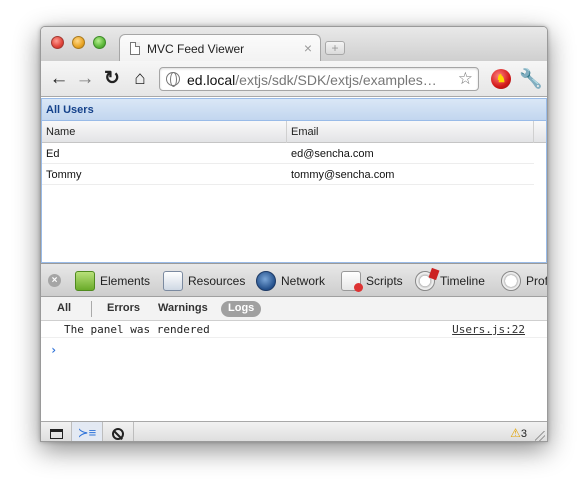 The height and width of the screenshot is (497, 588). Describe the element at coordinates (173, 79) in the screenshot. I see `globe-icon` at that location.